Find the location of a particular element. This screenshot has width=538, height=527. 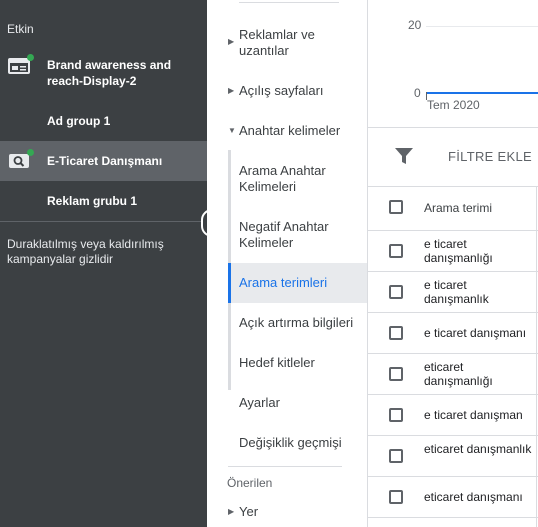

nav-item-negative-keywords: Negatif Anahtar Kelimeler is located at coordinates (299, 235).